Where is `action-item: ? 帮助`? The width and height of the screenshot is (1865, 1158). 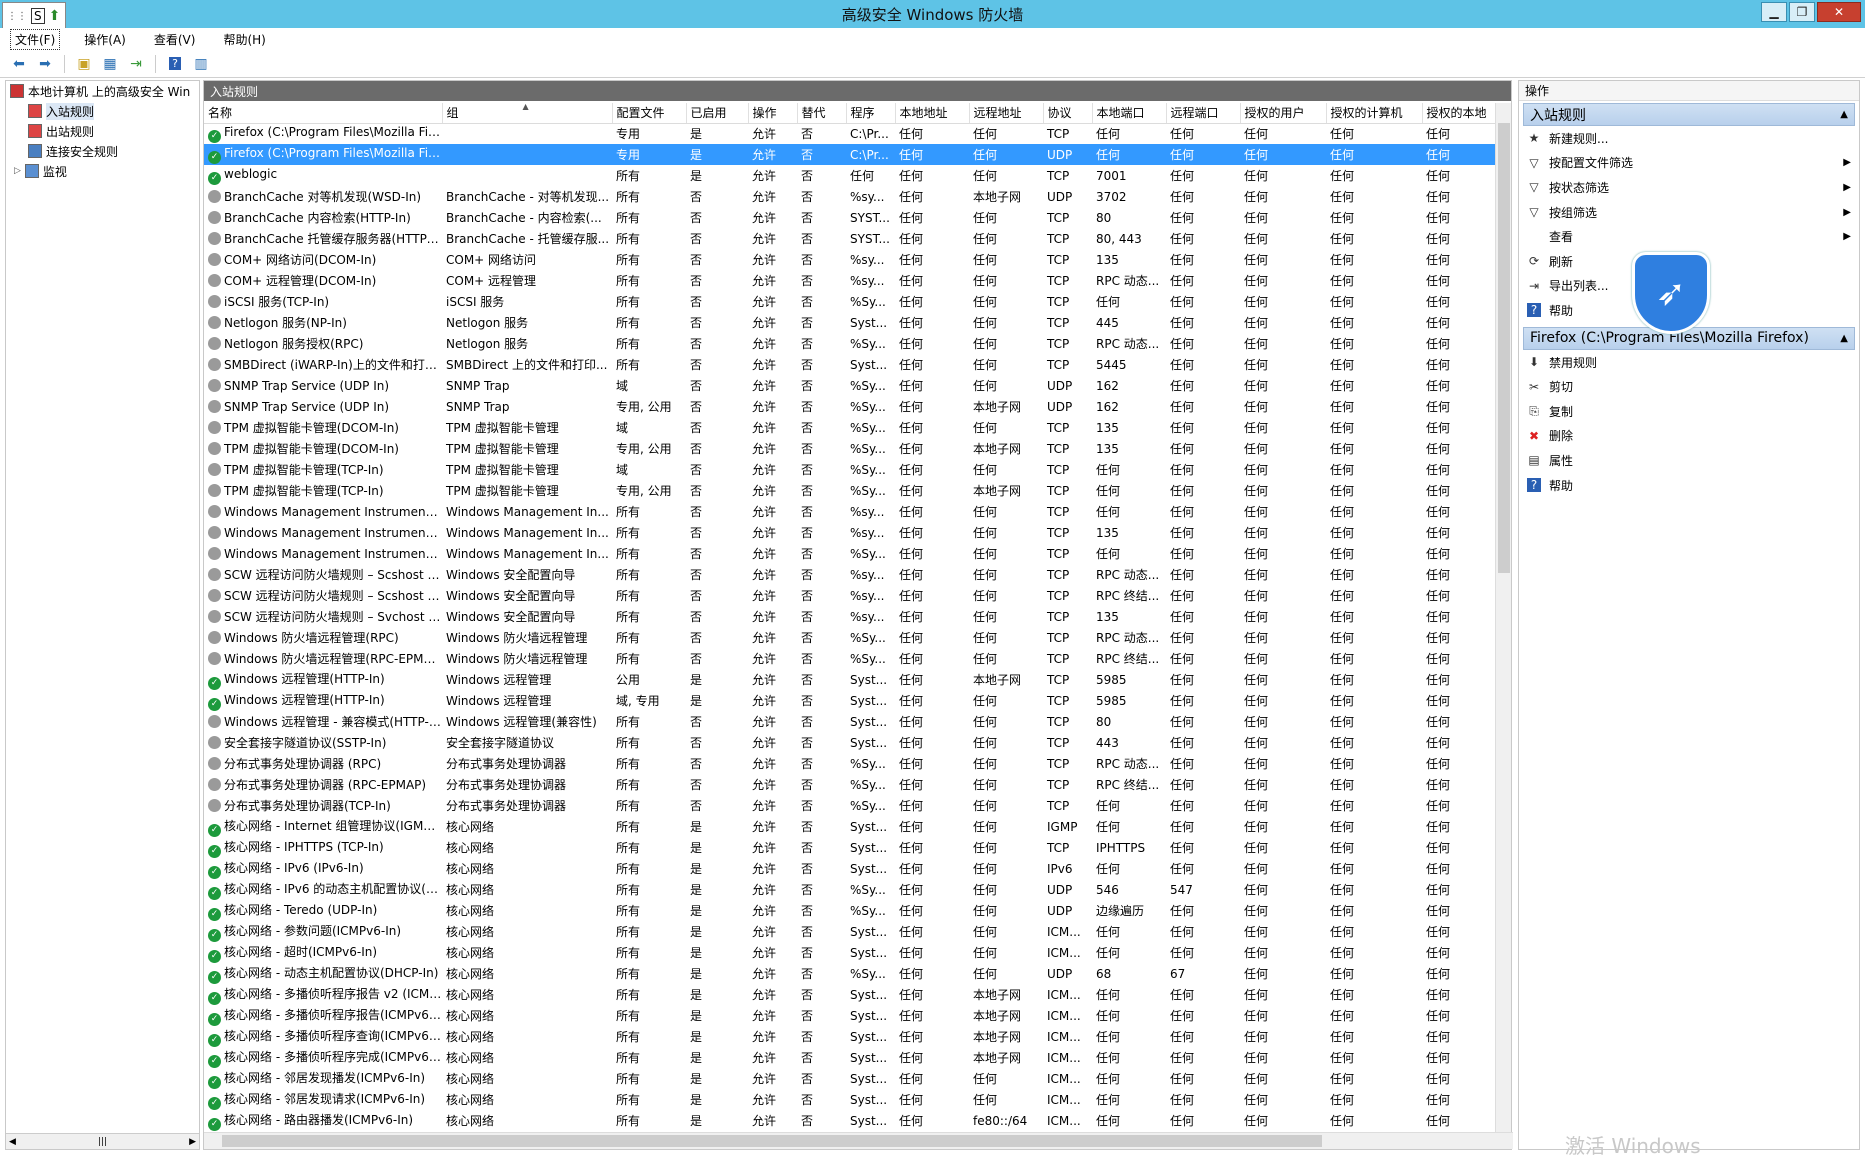 action-item: ? 帮助 is located at coordinates (1689, 485).